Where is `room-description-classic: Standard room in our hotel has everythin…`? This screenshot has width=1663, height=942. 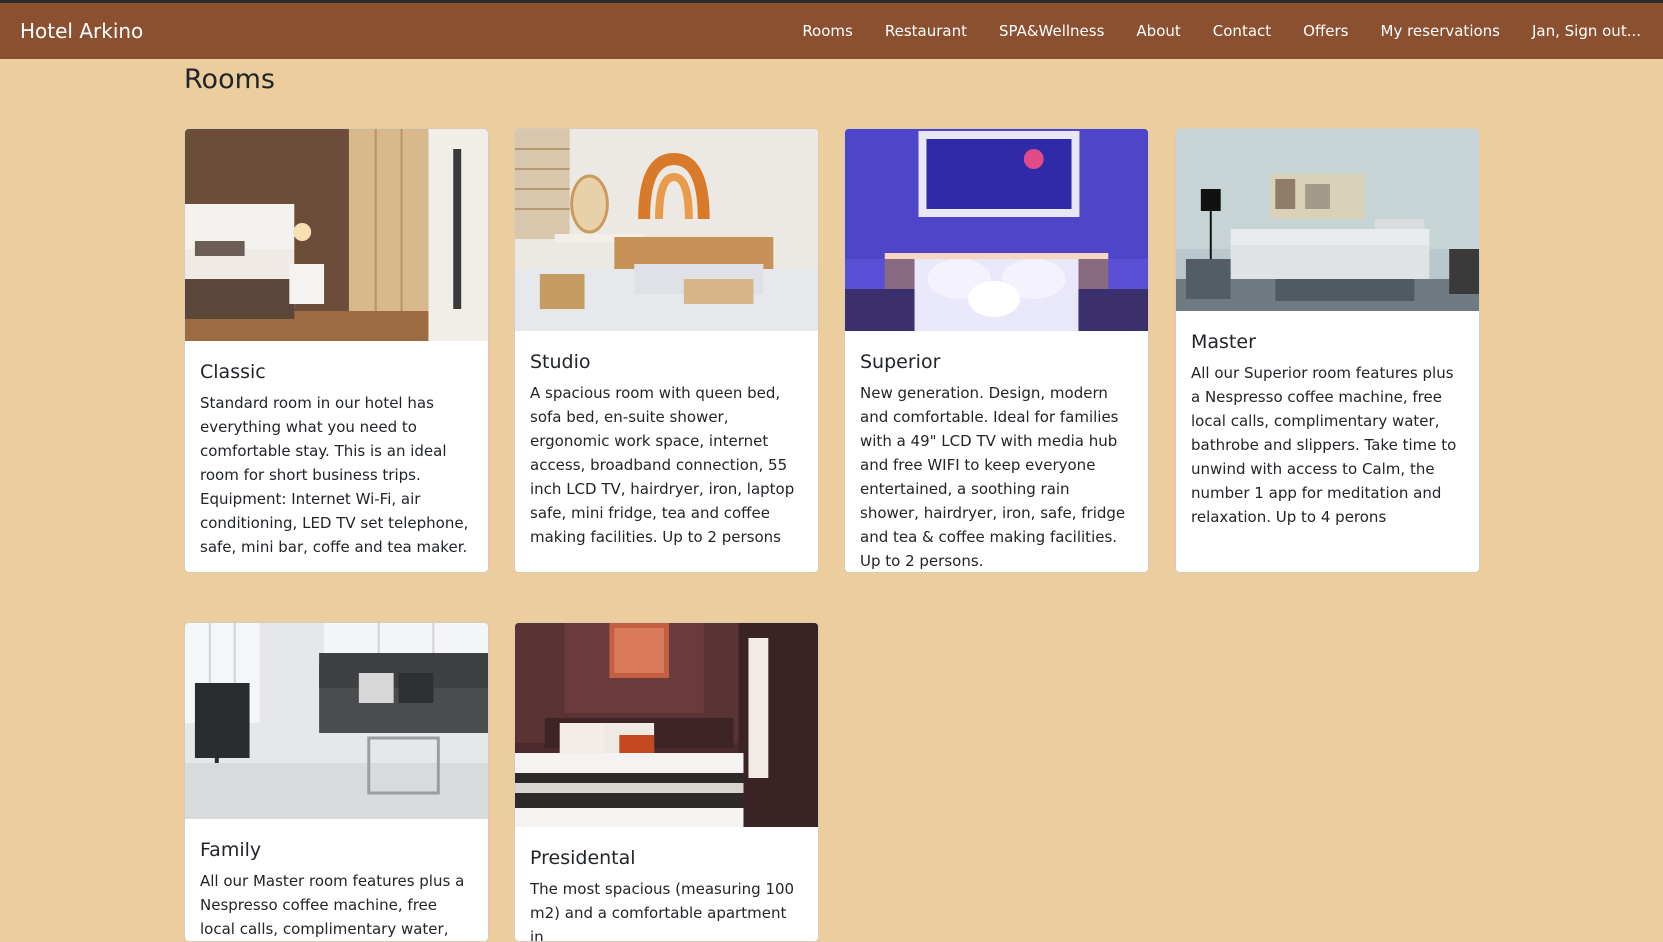 room-description-classic: Standard room in our hotel has everythin… is located at coordinates (334, 475).